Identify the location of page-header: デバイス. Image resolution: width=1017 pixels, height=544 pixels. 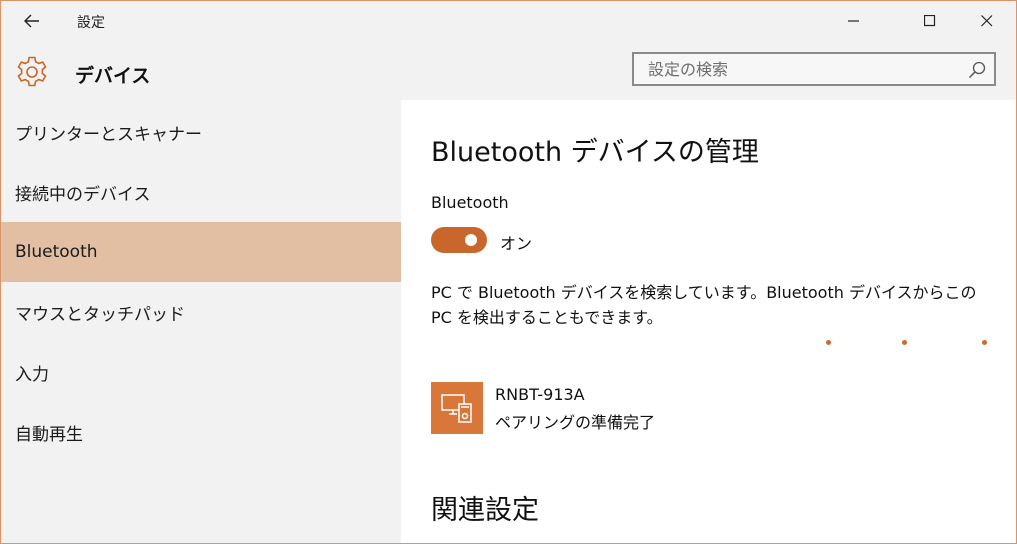
(508, 70).